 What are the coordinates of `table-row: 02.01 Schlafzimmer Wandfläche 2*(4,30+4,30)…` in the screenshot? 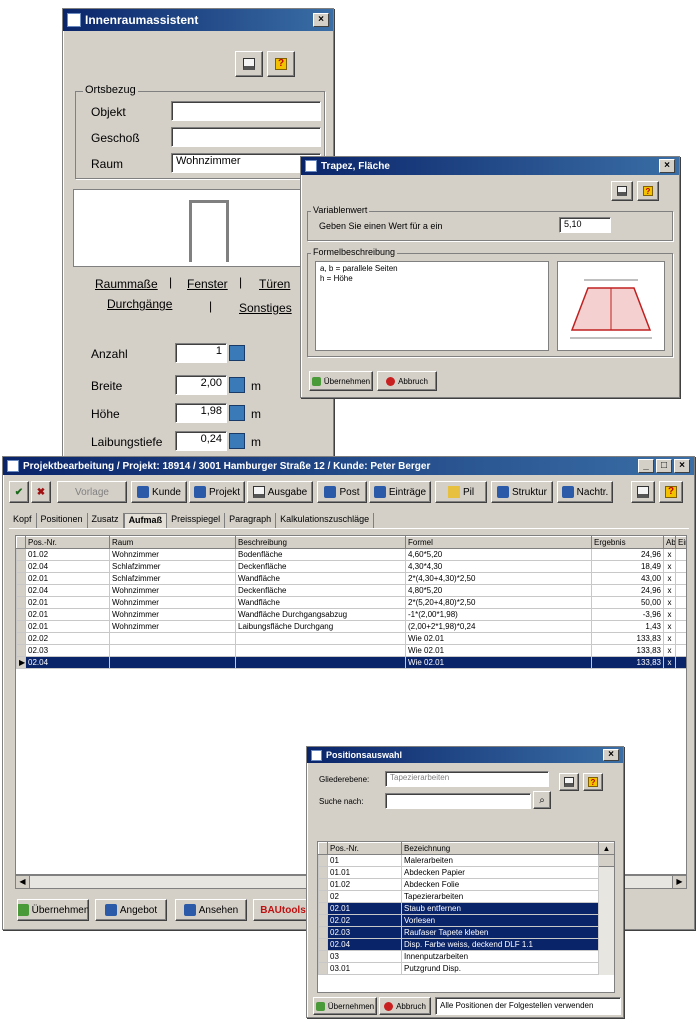 It's located at (351, 578).